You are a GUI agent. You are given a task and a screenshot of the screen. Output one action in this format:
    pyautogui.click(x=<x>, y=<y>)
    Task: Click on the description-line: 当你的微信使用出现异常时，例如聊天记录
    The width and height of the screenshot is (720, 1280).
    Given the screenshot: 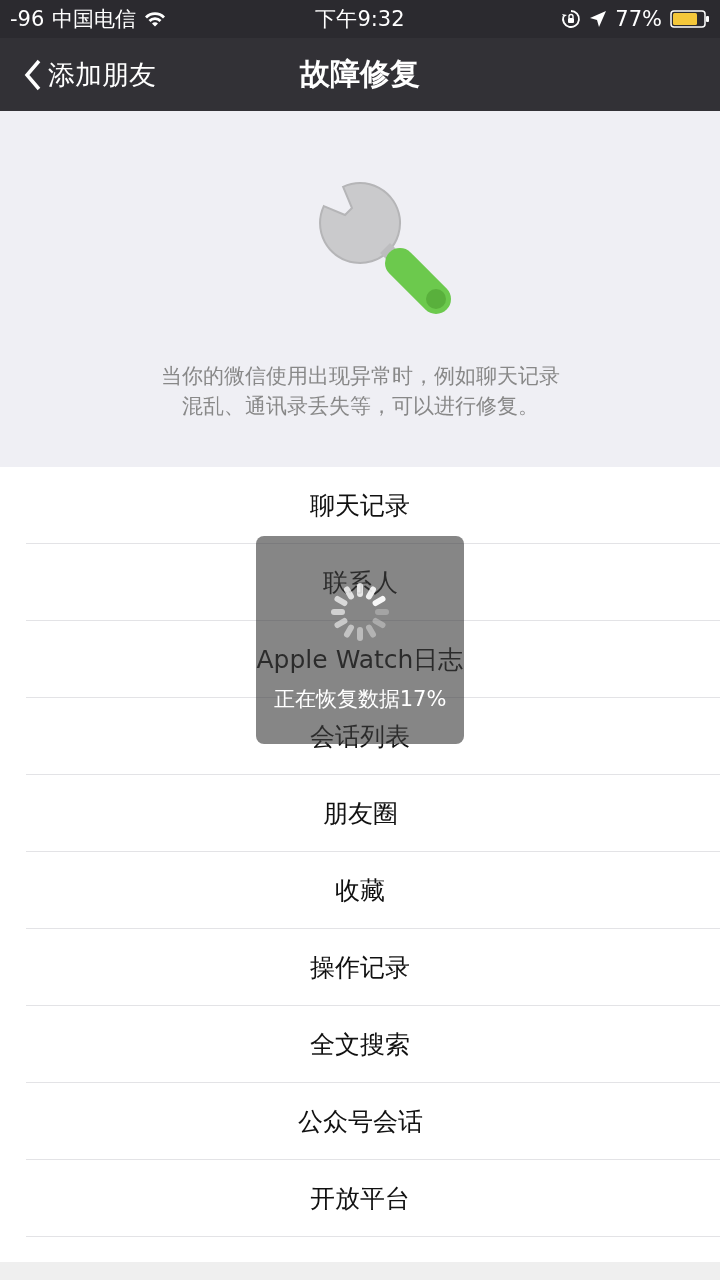 What is the action you would take?
    pyautogui.click(x=360, y=376)
    